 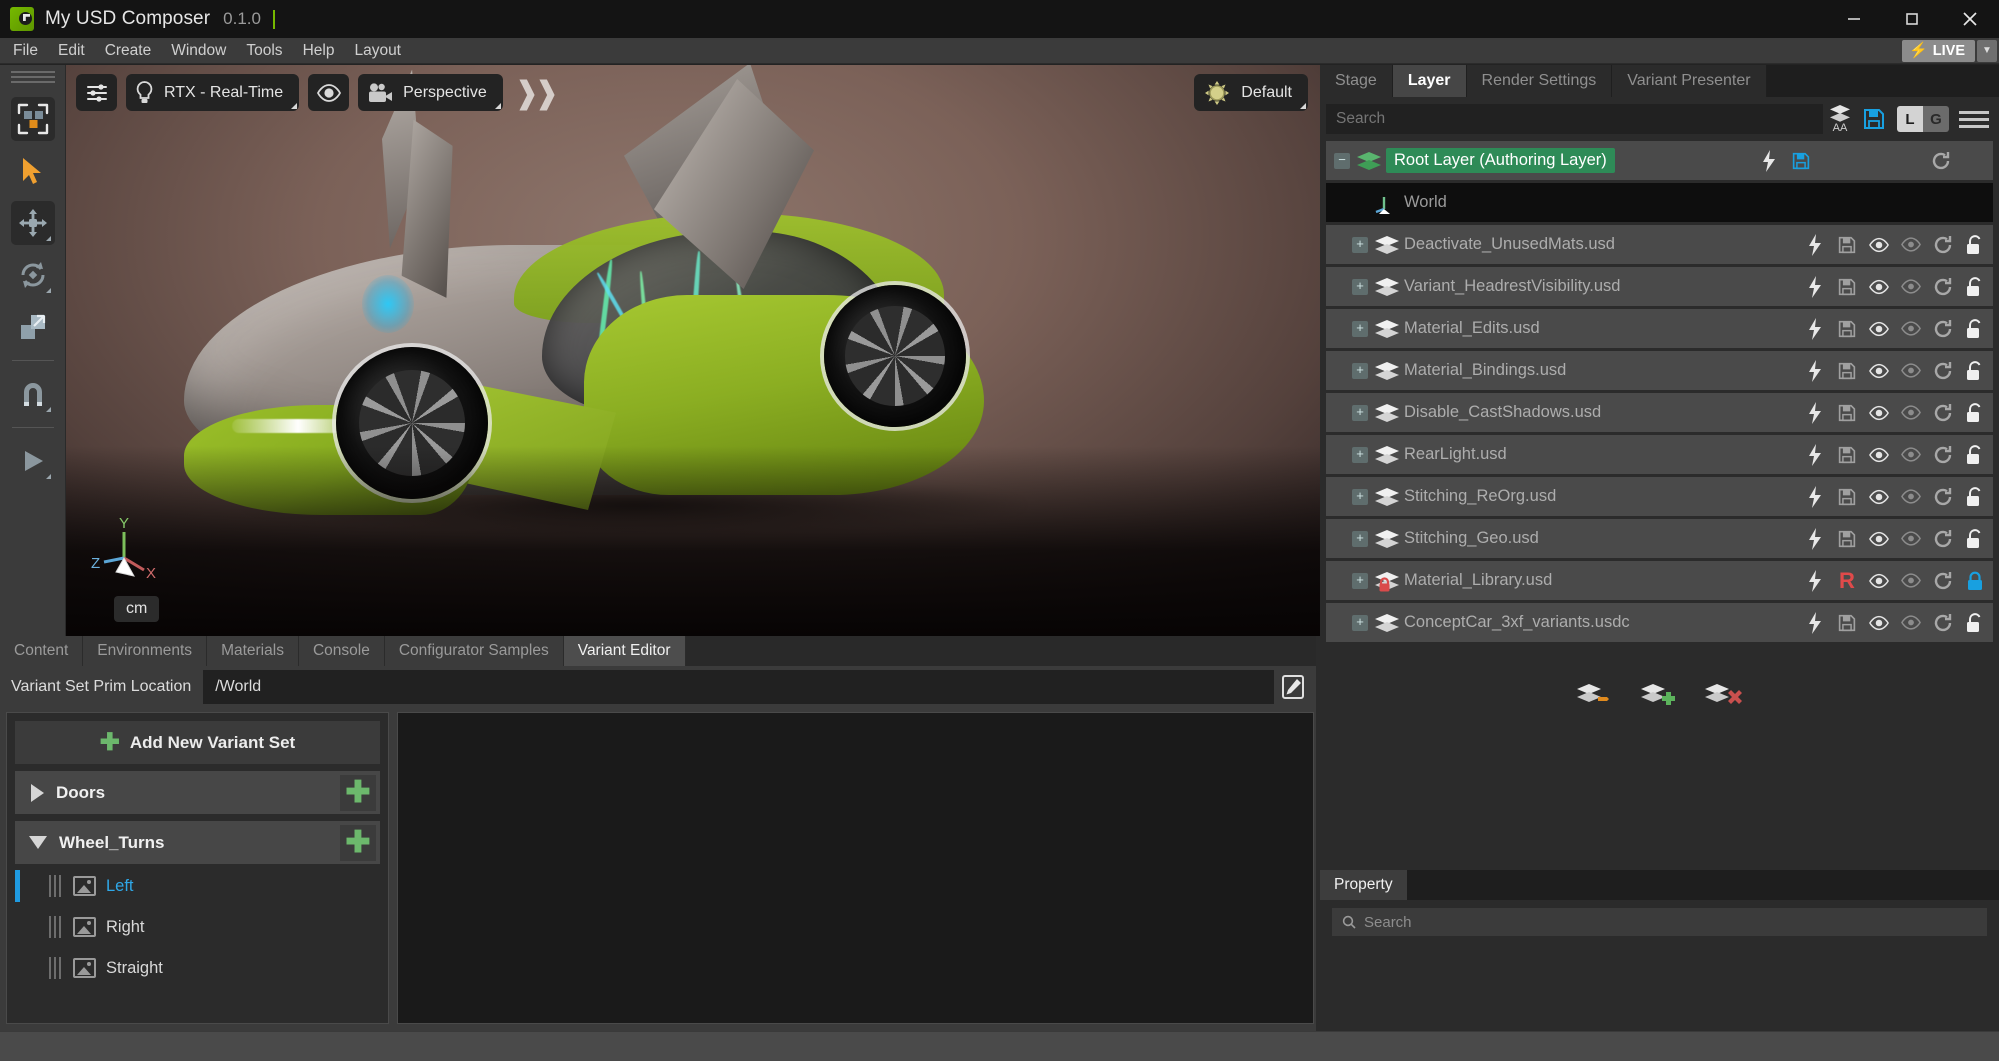 I want to click on chevron-down-icon, so click(x=38, y=842).